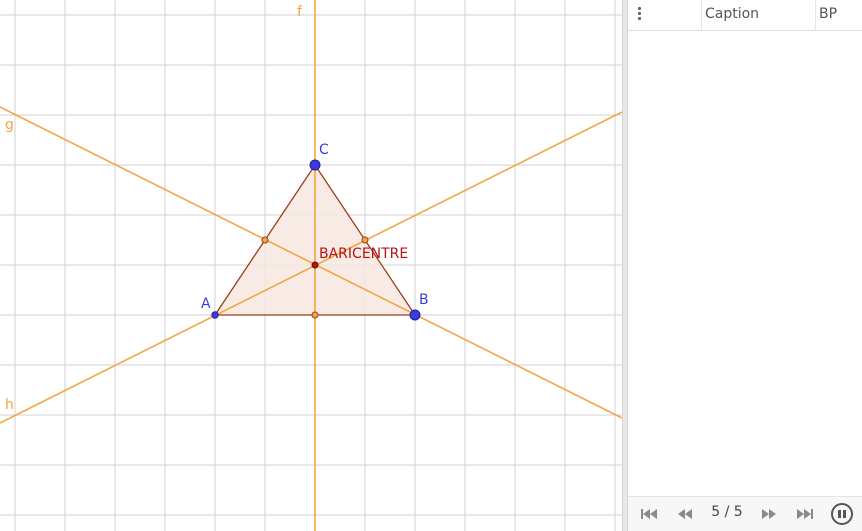 The image size is (862, 531). I want to click on column-header-caption: Caption, so click(759, 15).